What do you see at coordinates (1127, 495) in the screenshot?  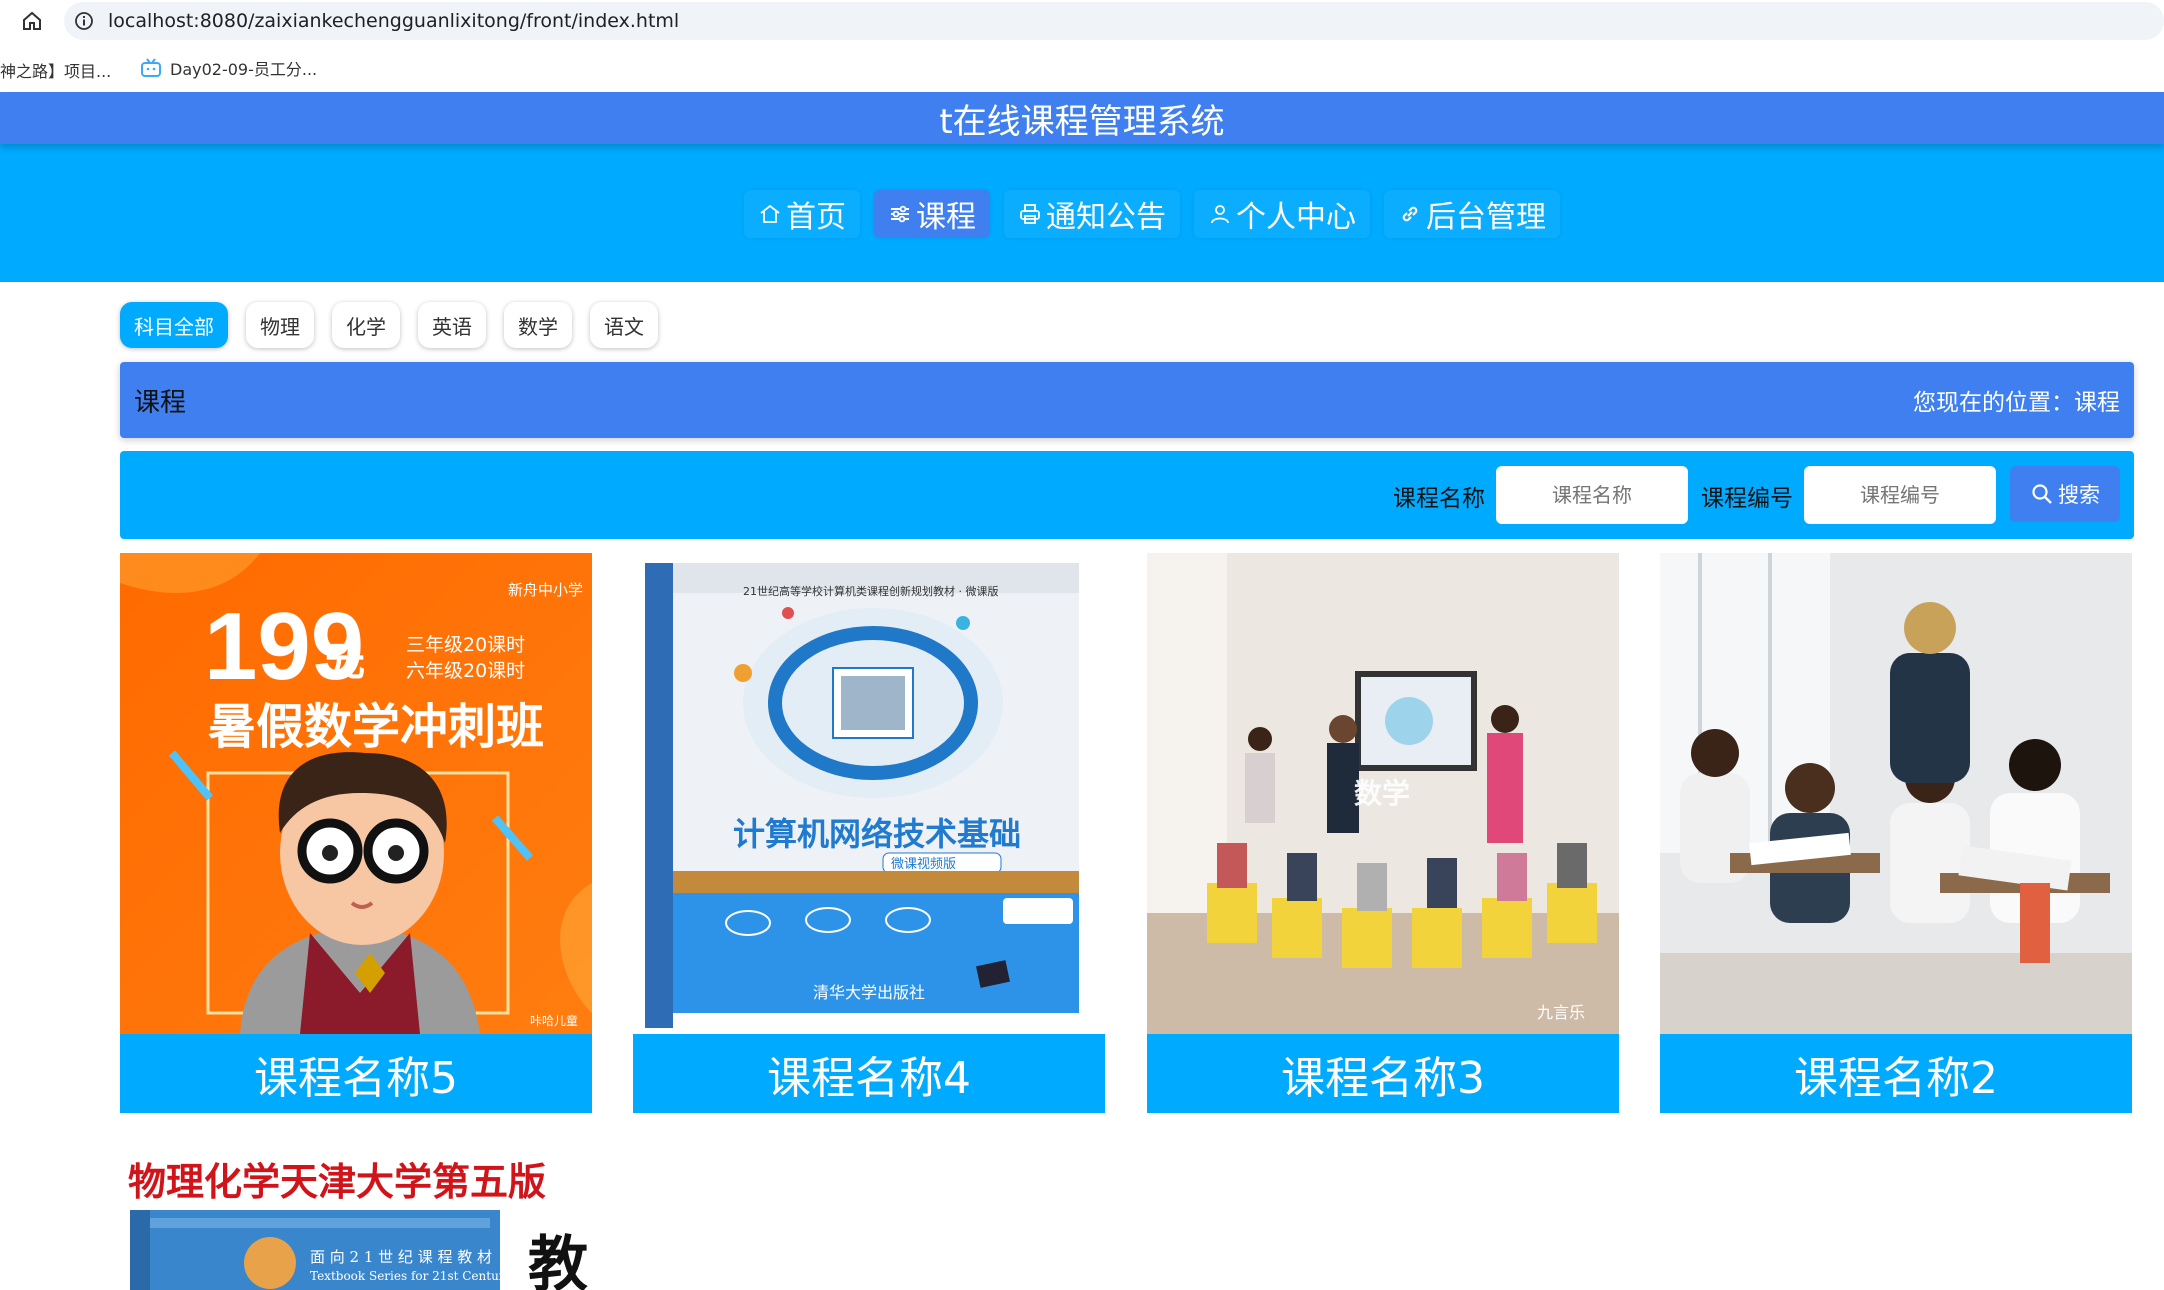 I see `search-bar: 课程名称 课程编号 搜索` at bounding box center [1127, 495].